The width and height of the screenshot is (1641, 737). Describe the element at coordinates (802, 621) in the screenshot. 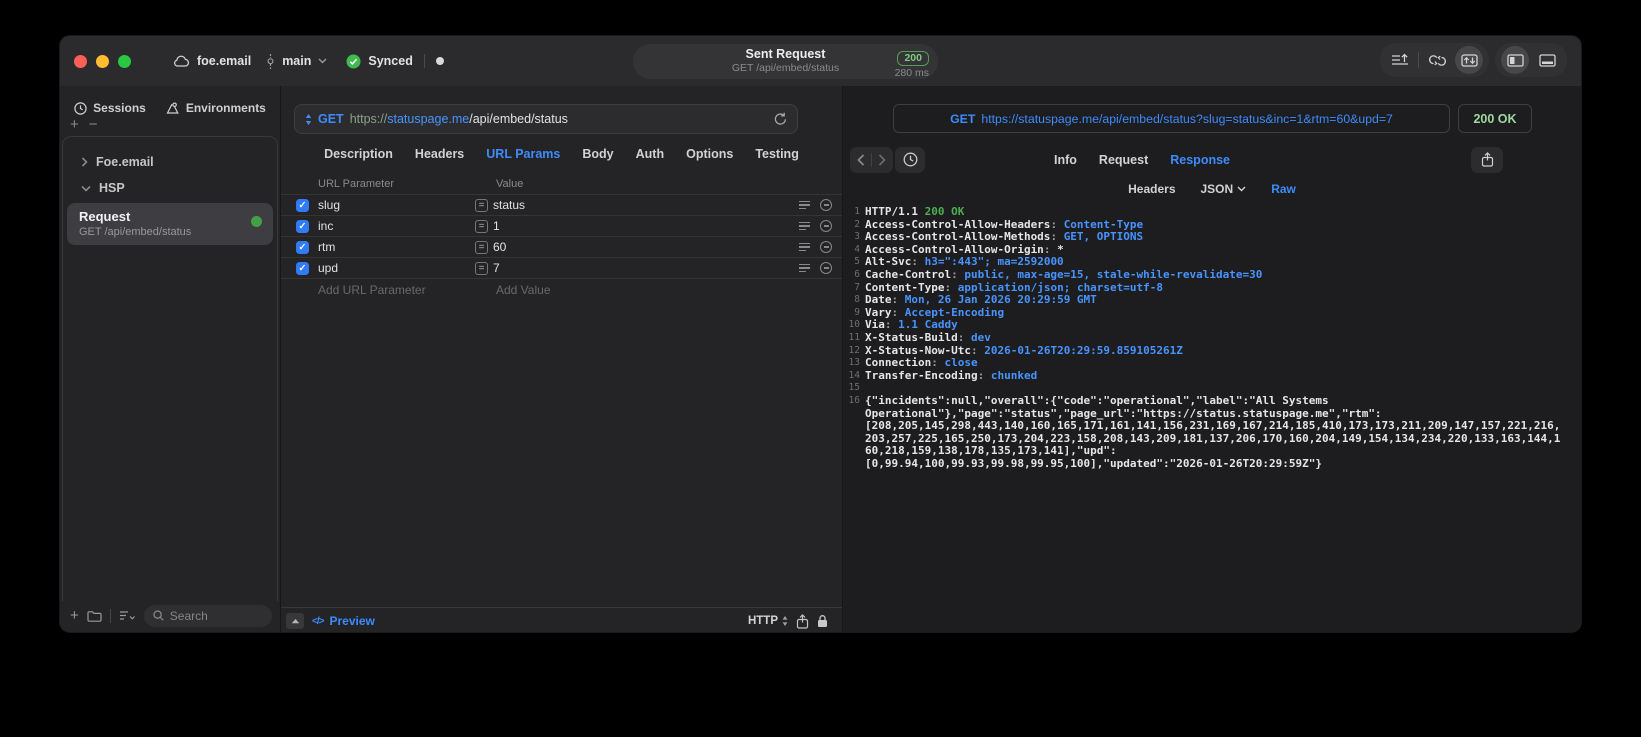

I see `share-icon` at that location.